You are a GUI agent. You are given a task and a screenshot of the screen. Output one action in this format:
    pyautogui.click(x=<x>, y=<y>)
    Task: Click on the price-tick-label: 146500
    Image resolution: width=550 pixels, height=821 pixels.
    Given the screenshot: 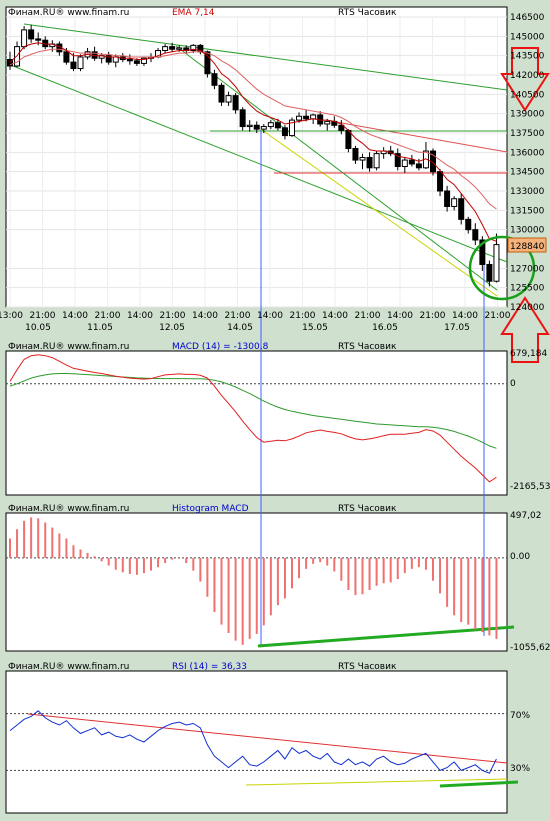 What is the action you would take?
    pyautogui.click(x=527, y=18)
    